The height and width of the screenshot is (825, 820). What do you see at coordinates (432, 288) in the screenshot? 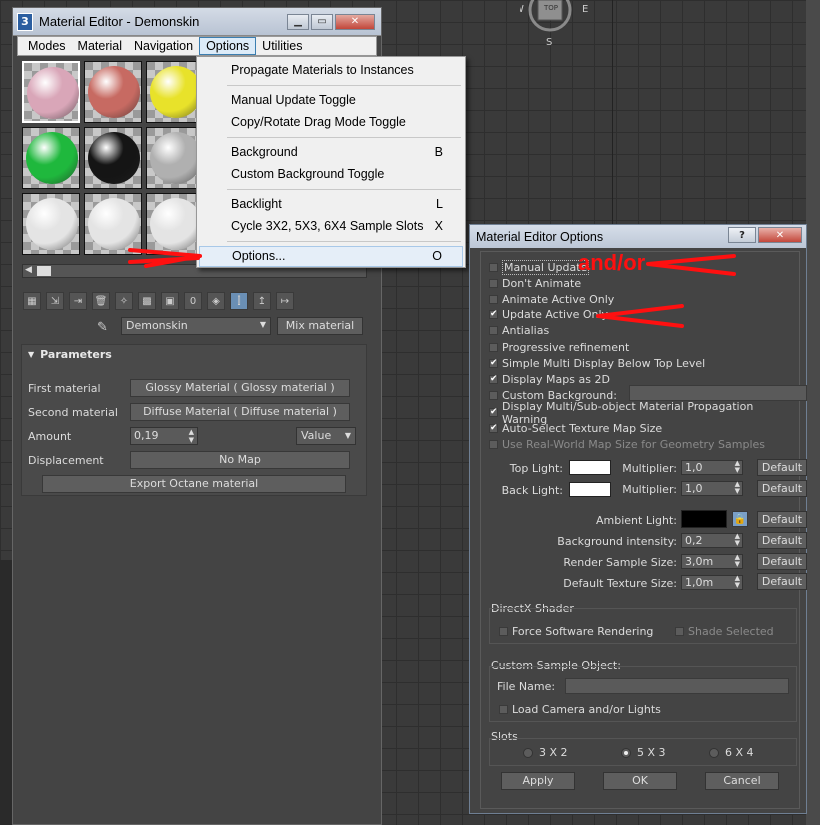
I see `annotation-overlay` at bounding box center [432, 288].